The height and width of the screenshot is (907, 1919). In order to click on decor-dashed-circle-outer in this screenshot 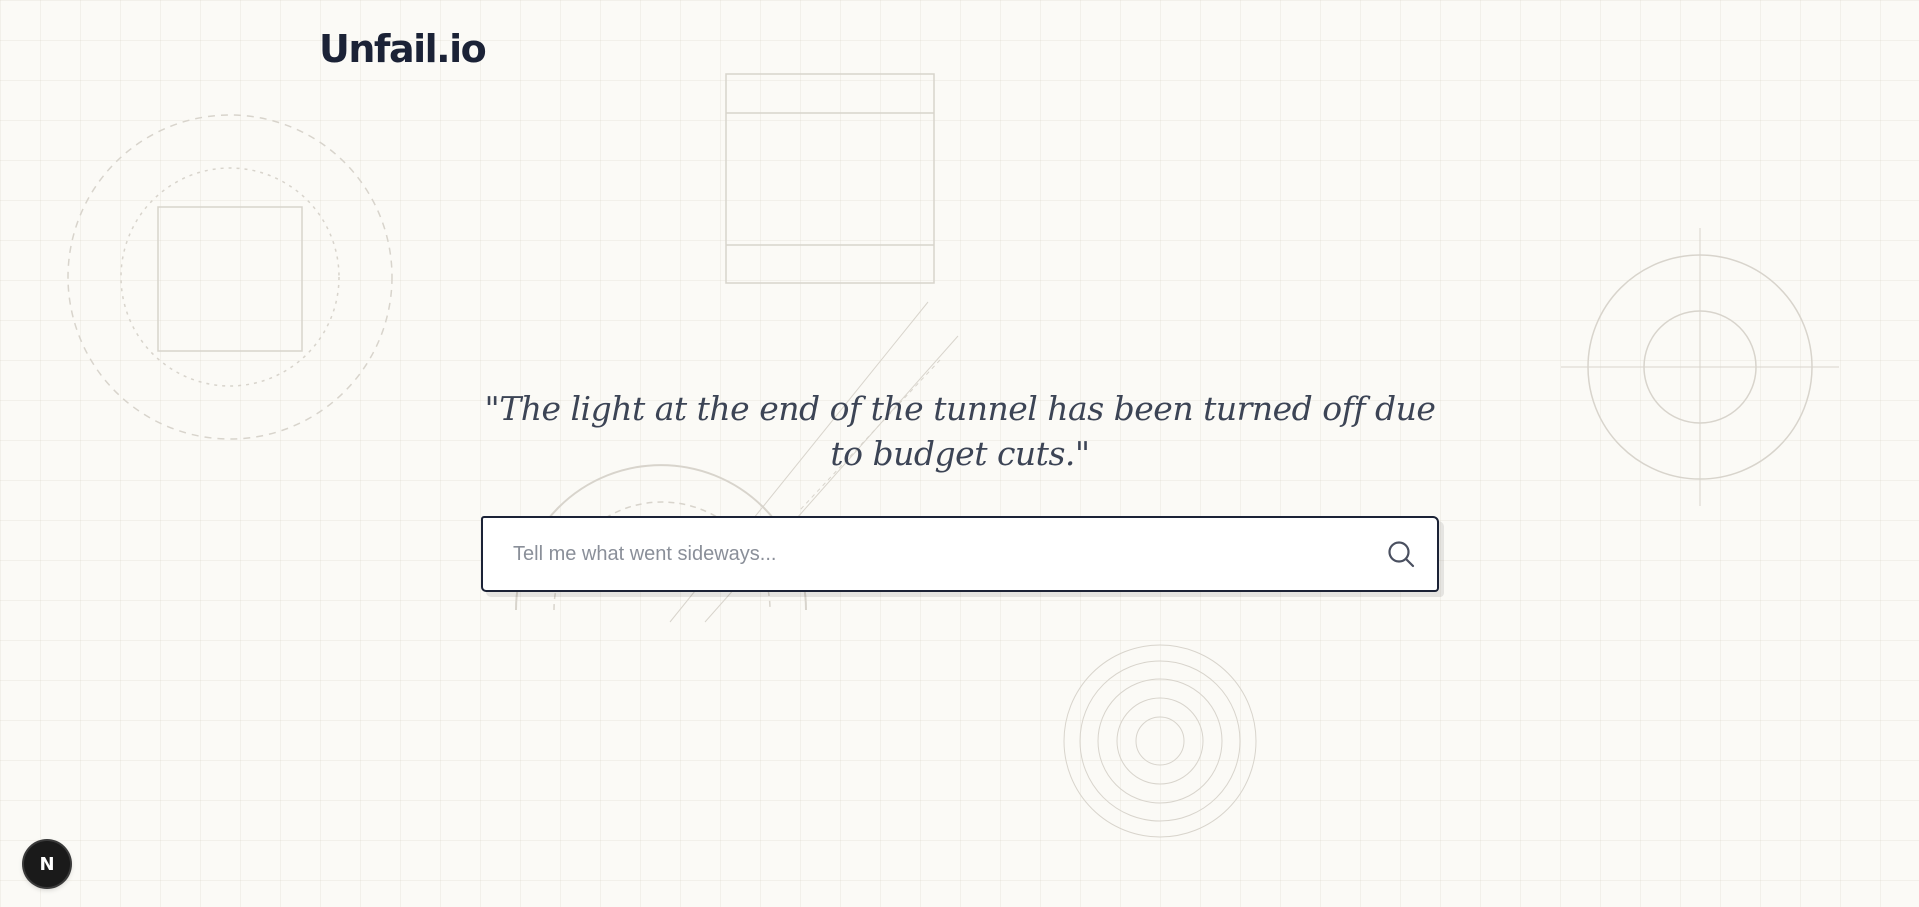, I will do `click(230, 277)`.